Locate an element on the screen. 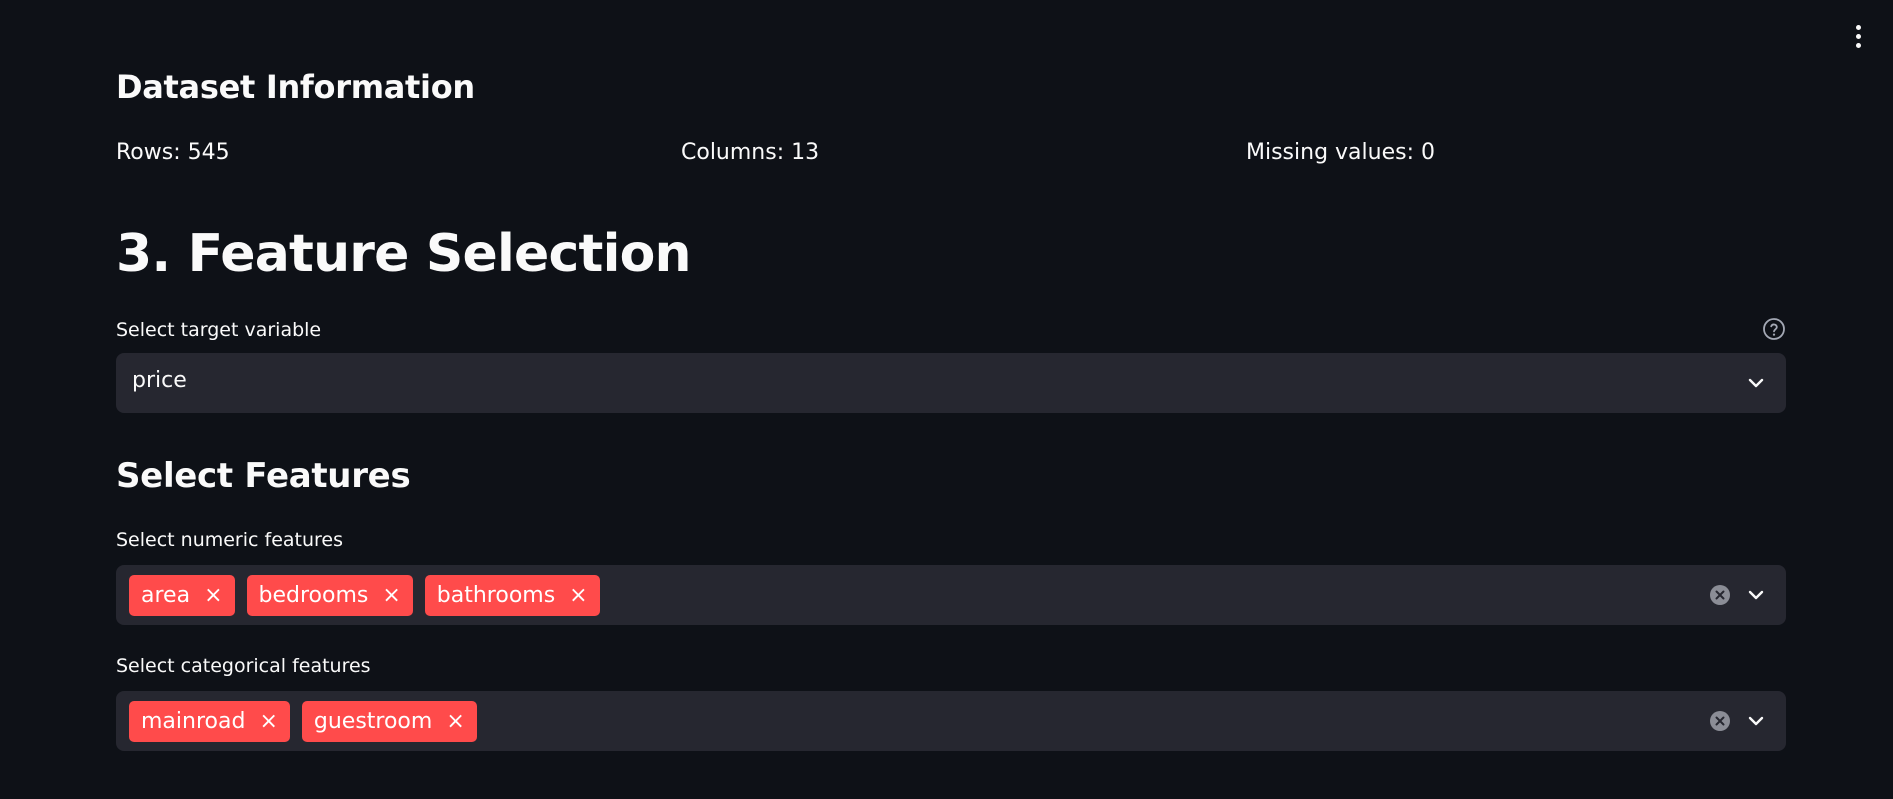  tag-bathrooms: bathrooms × is located at coordinates (512, 595).